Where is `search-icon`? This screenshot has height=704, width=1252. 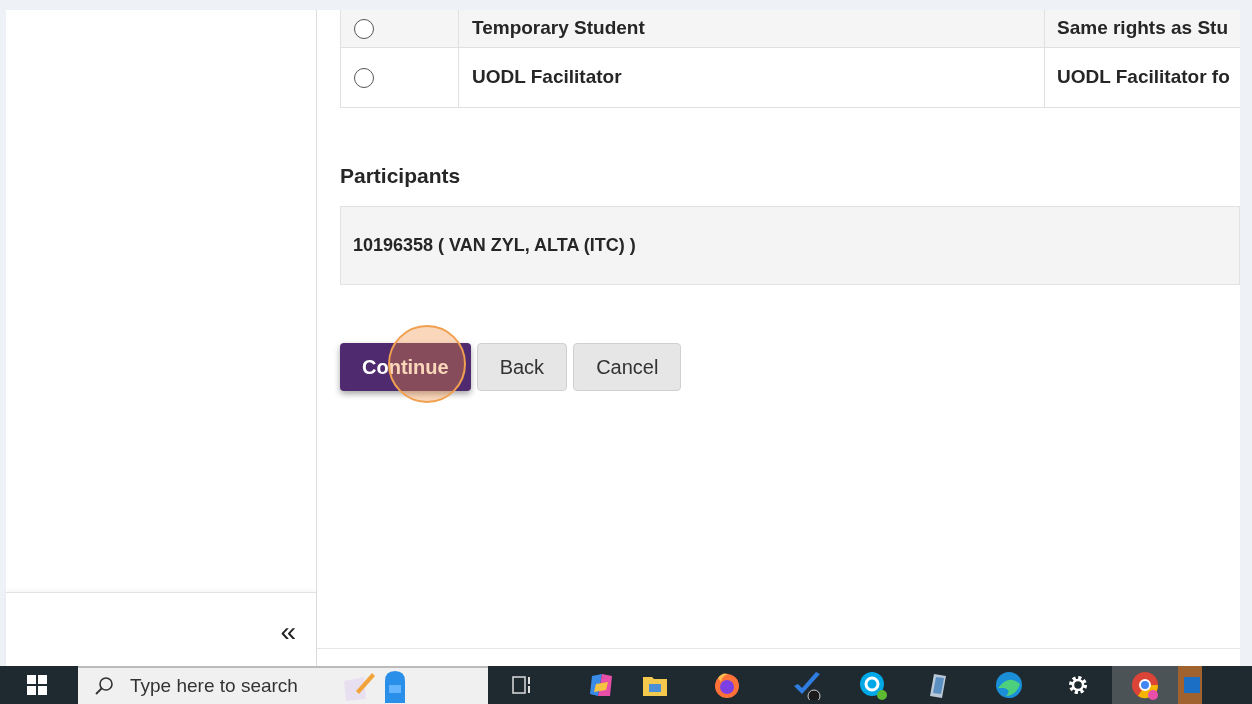 search-icon is located at coordinates (104, 686).